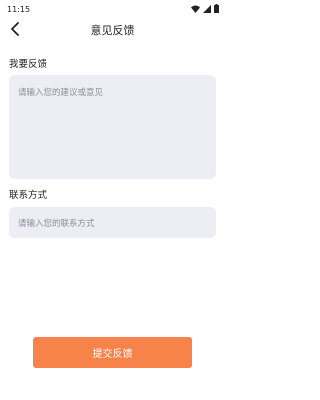 This screenshot has width=320, height=400. Describe the element at coordinates (216, 9) in the screenshot. I see `battery-icon` at that location.